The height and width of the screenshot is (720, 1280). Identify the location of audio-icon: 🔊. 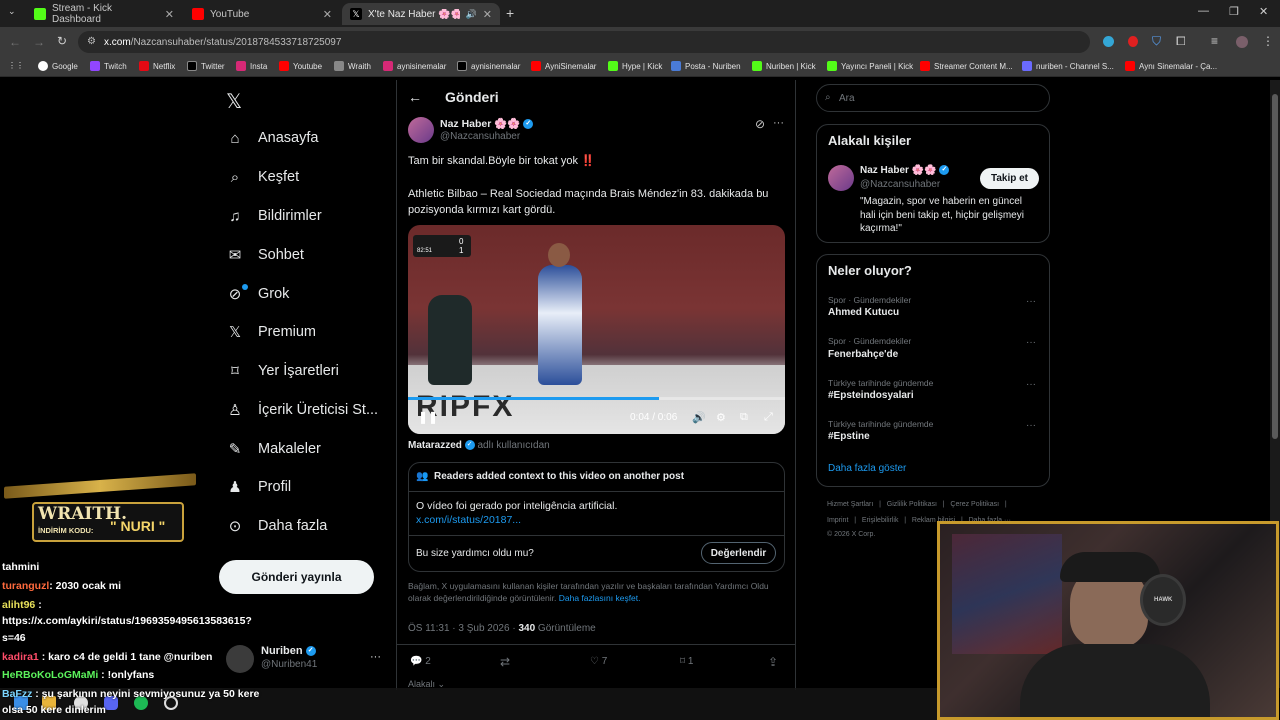
(471, 14).